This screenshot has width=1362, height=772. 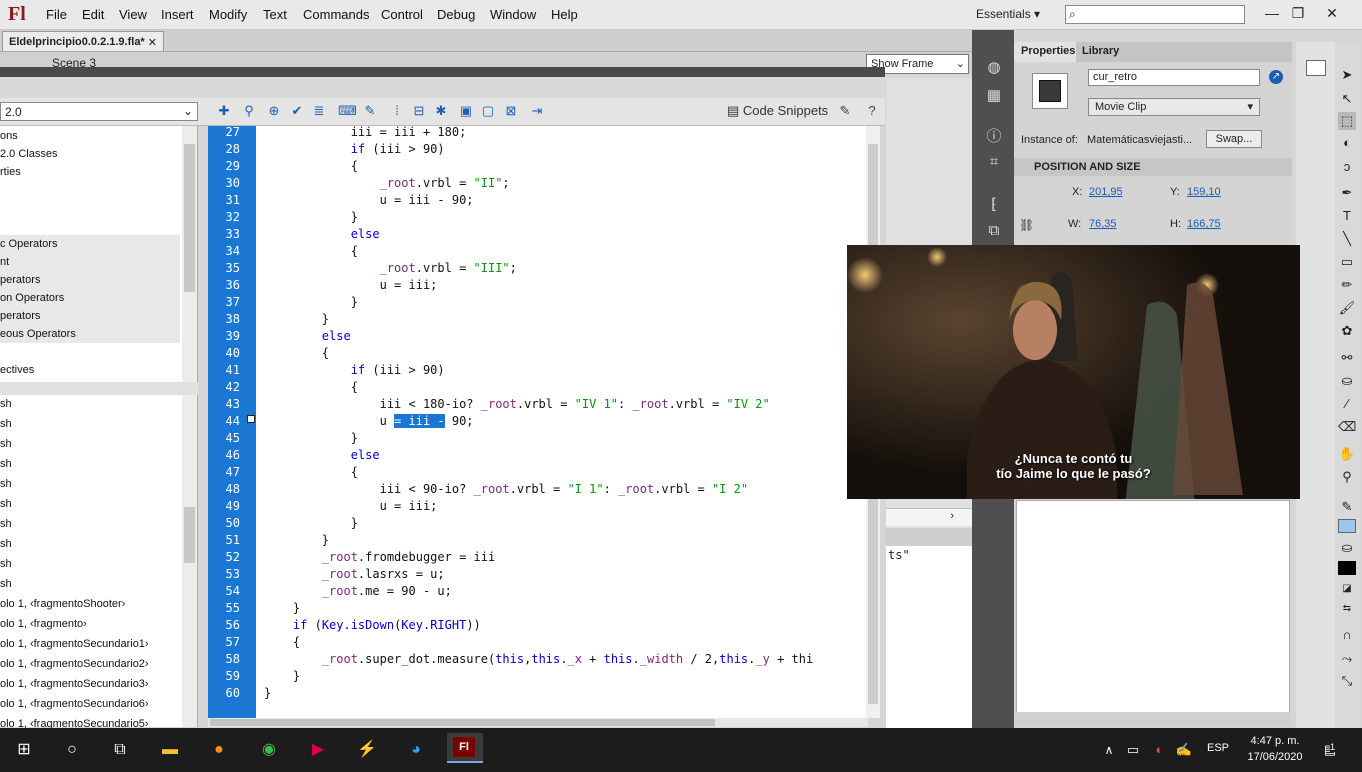 I want to click on workspace-switcher: Essentials ▾, so click(x=1008, y=14).